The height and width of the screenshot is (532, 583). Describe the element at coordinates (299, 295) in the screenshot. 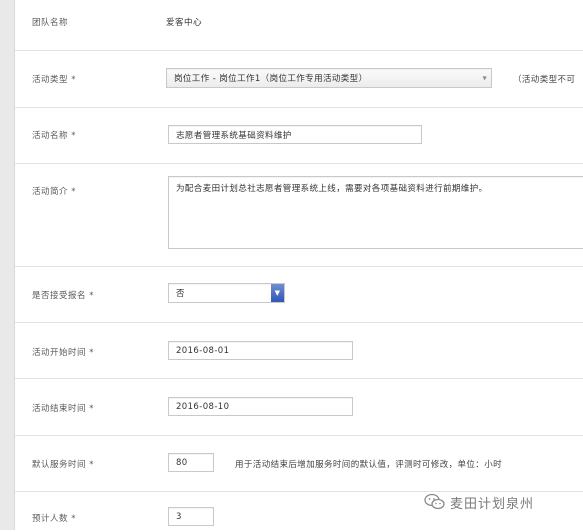

I see `row-accept-signup: 是否接受报名 * 否 ▼` at that location.